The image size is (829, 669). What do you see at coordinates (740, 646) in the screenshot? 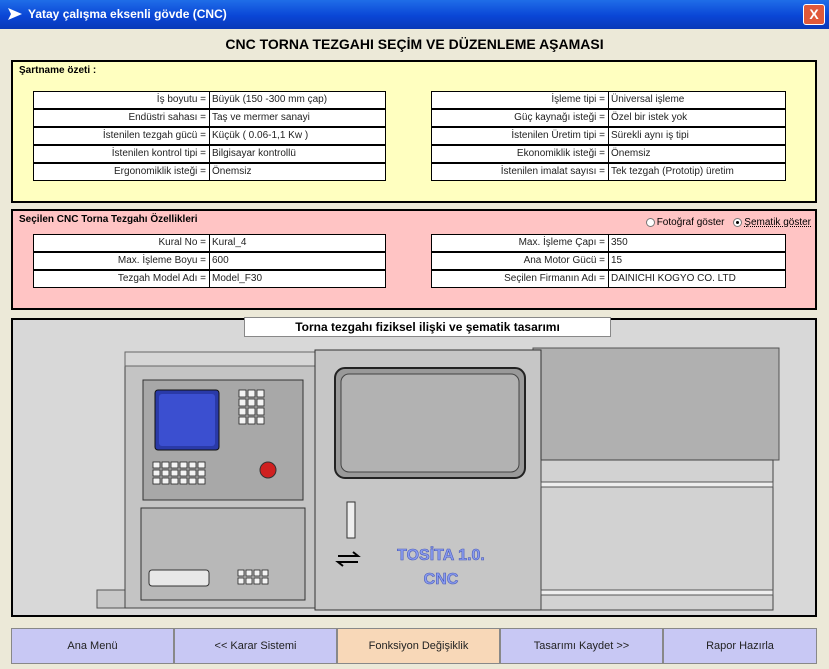
I see `nav-button-5: Rapor Hazırla` at bounding box center [740, 646].